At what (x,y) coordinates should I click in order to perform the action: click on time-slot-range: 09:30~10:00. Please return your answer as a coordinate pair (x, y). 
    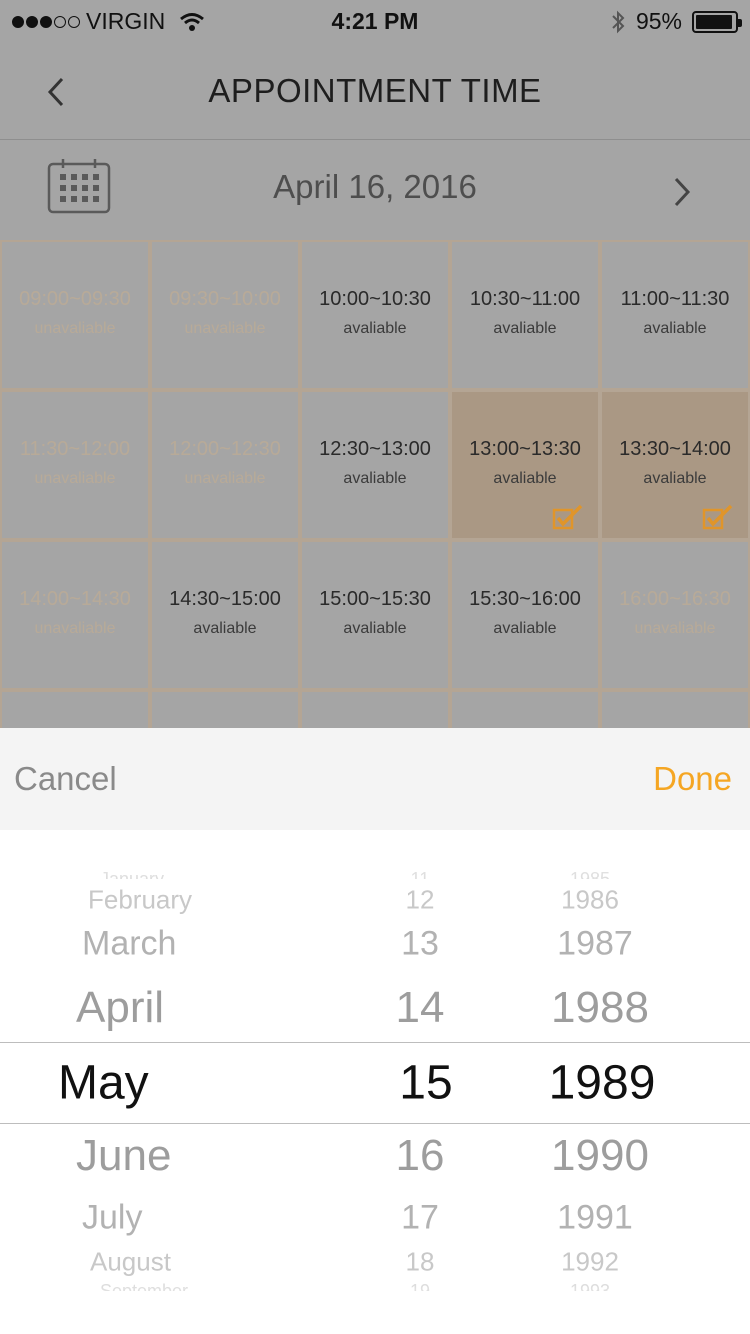
    Looking at the image, I should click on (225, 299).